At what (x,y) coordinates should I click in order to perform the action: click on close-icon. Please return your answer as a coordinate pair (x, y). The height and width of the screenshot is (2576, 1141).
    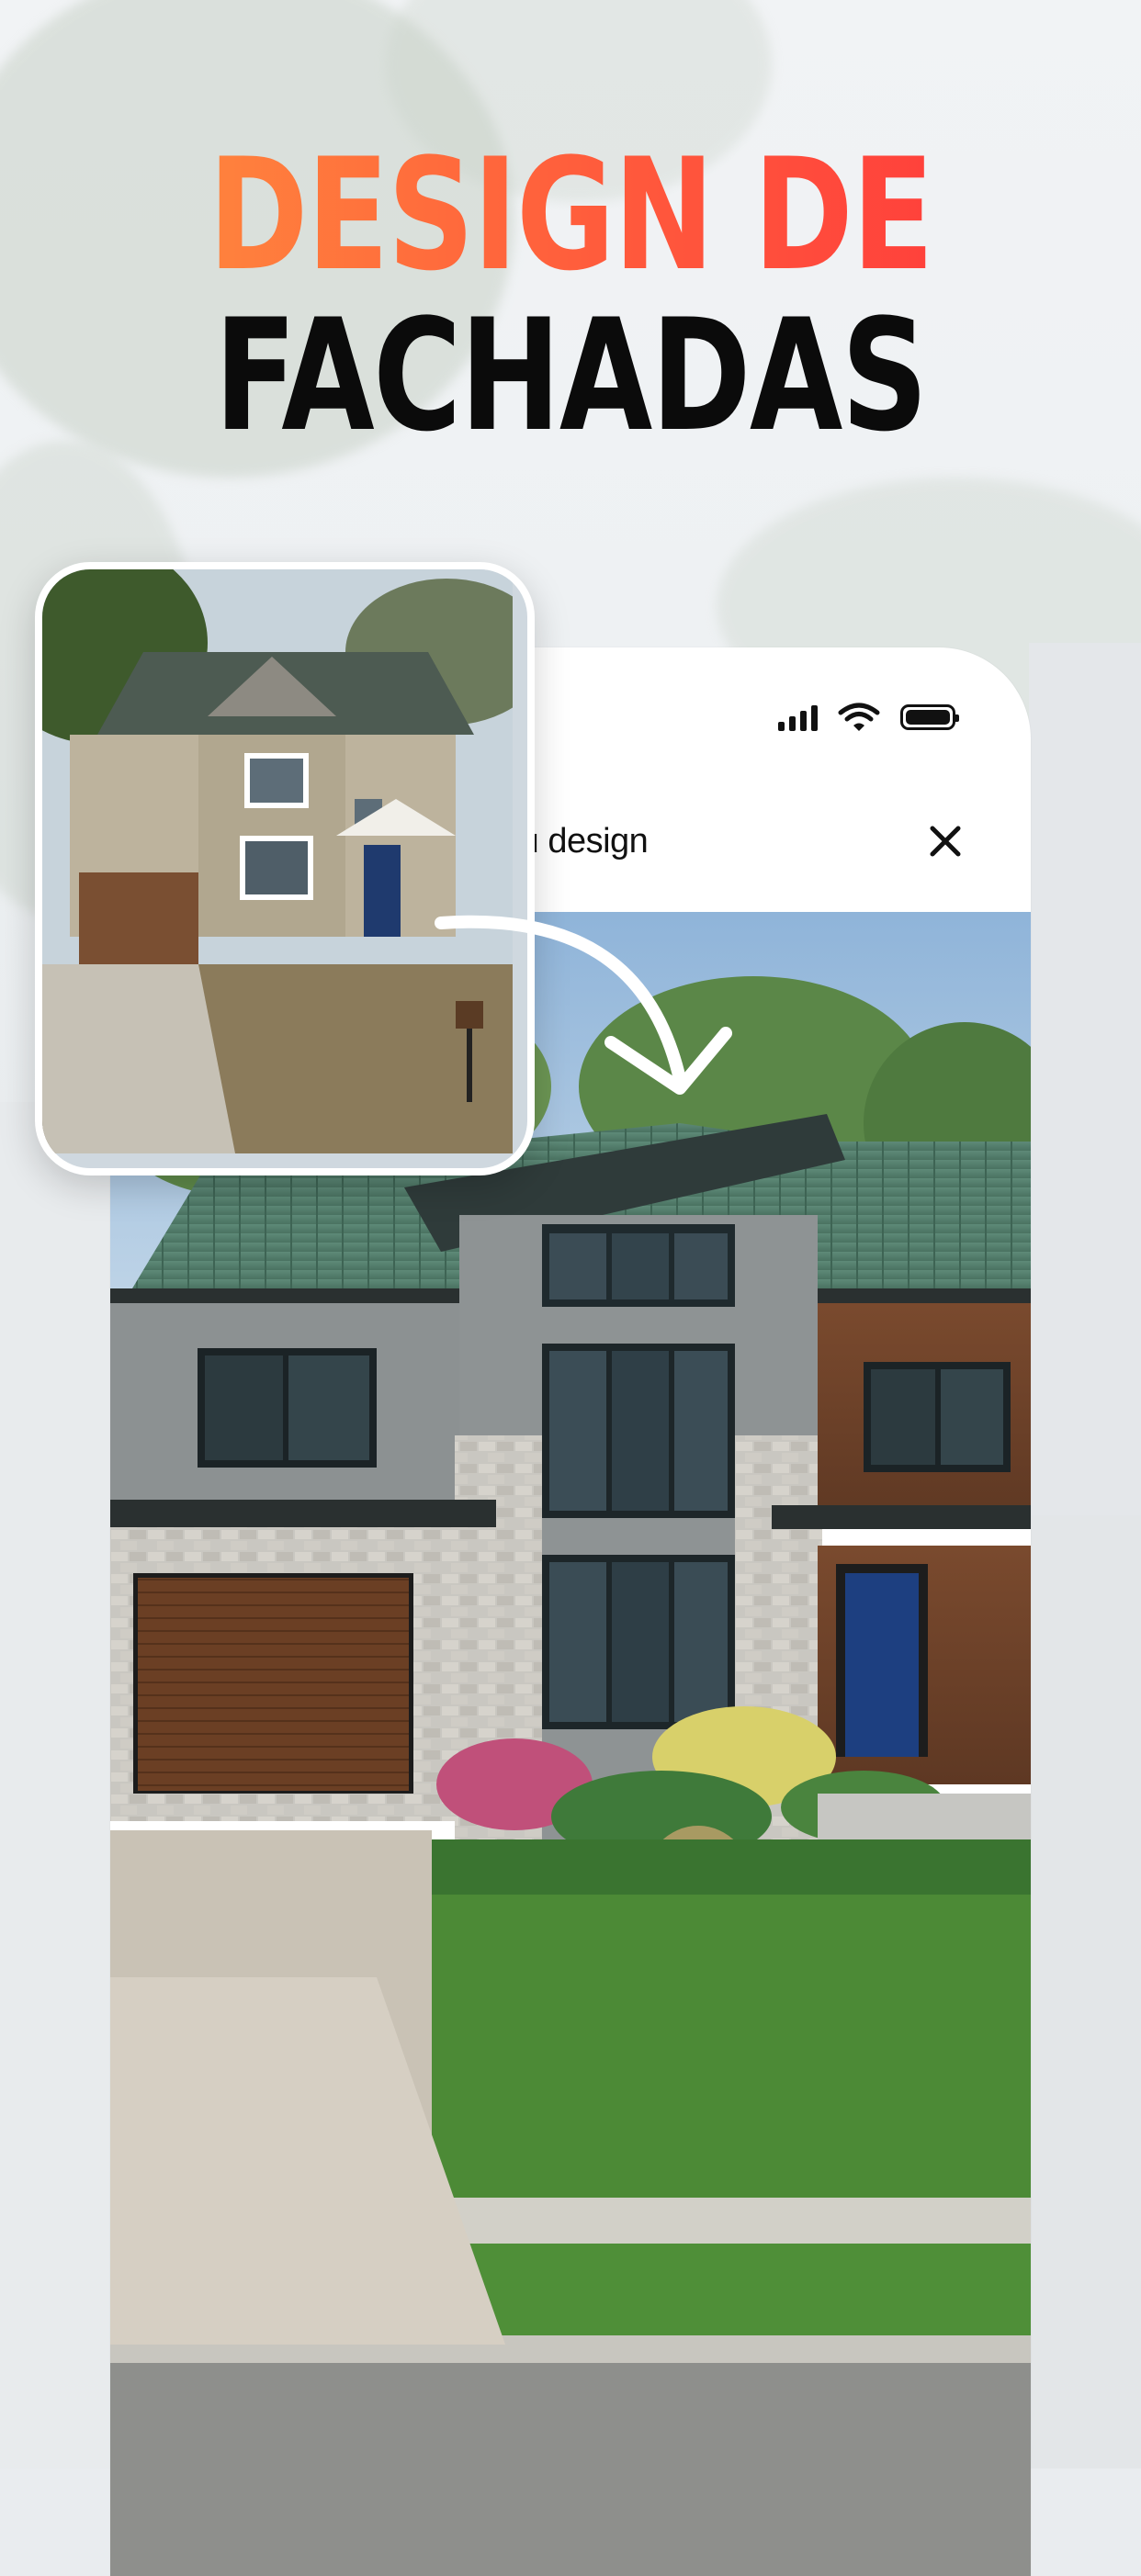
    Looking at the image, I should click on (945, 841).